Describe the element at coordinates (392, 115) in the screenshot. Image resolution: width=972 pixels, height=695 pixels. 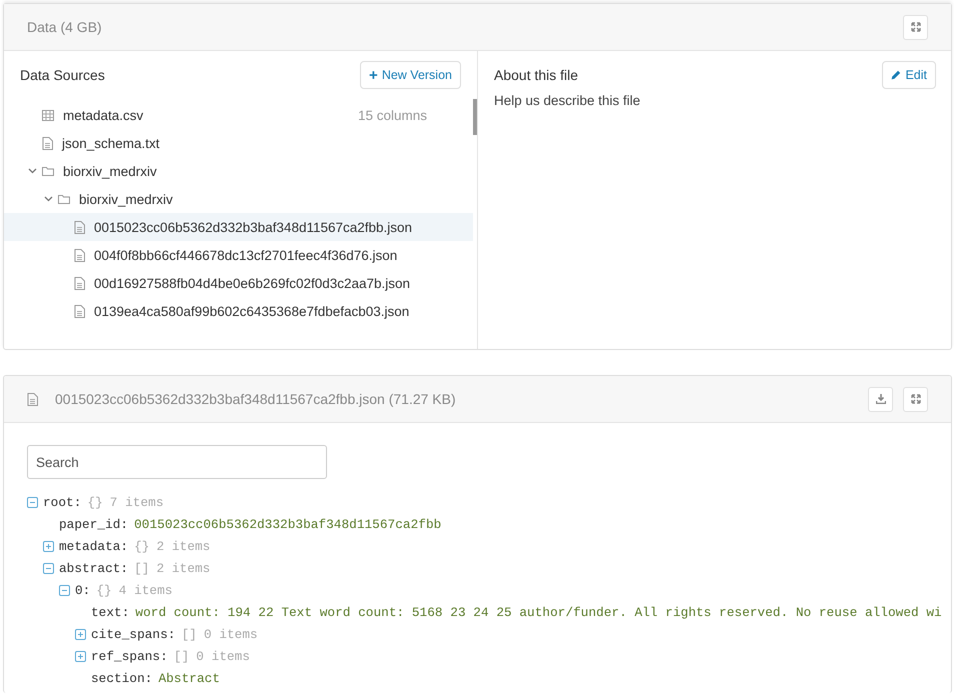
I see `column-count: 15 columns` at that location.